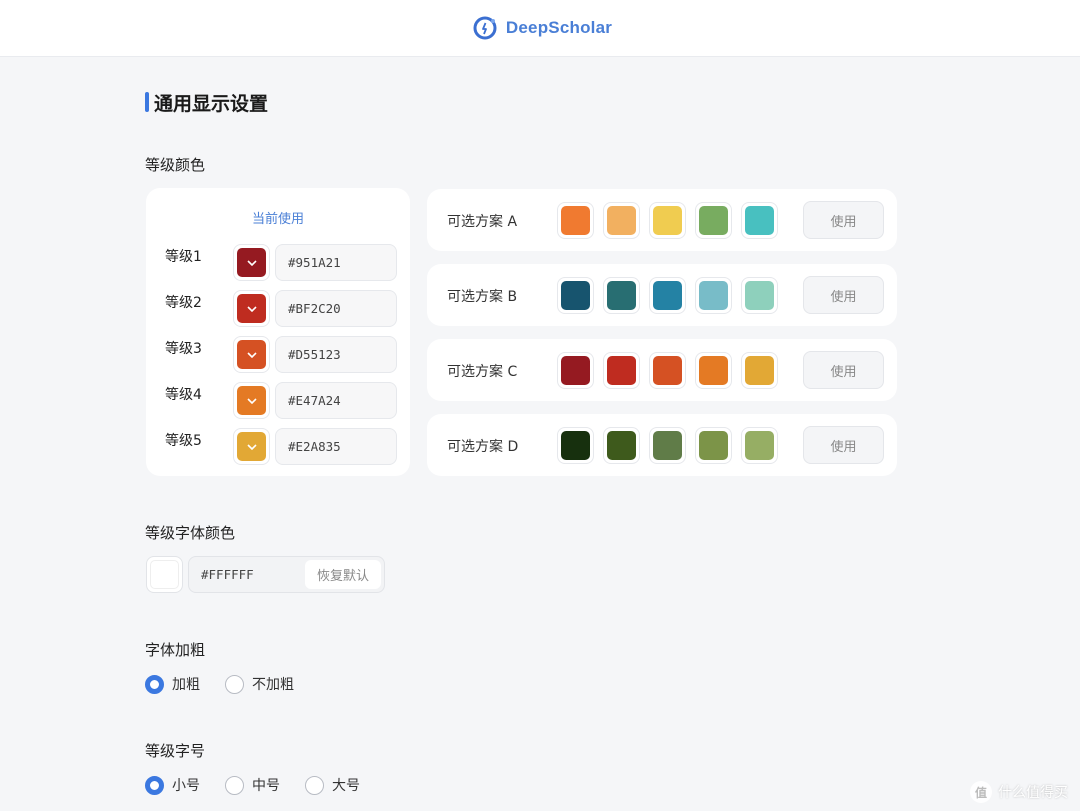  What do you see at coordinates (981, 792) in the screenshot?
I see `watermark-logo-icon: 值` at bounding box center [981, 792].